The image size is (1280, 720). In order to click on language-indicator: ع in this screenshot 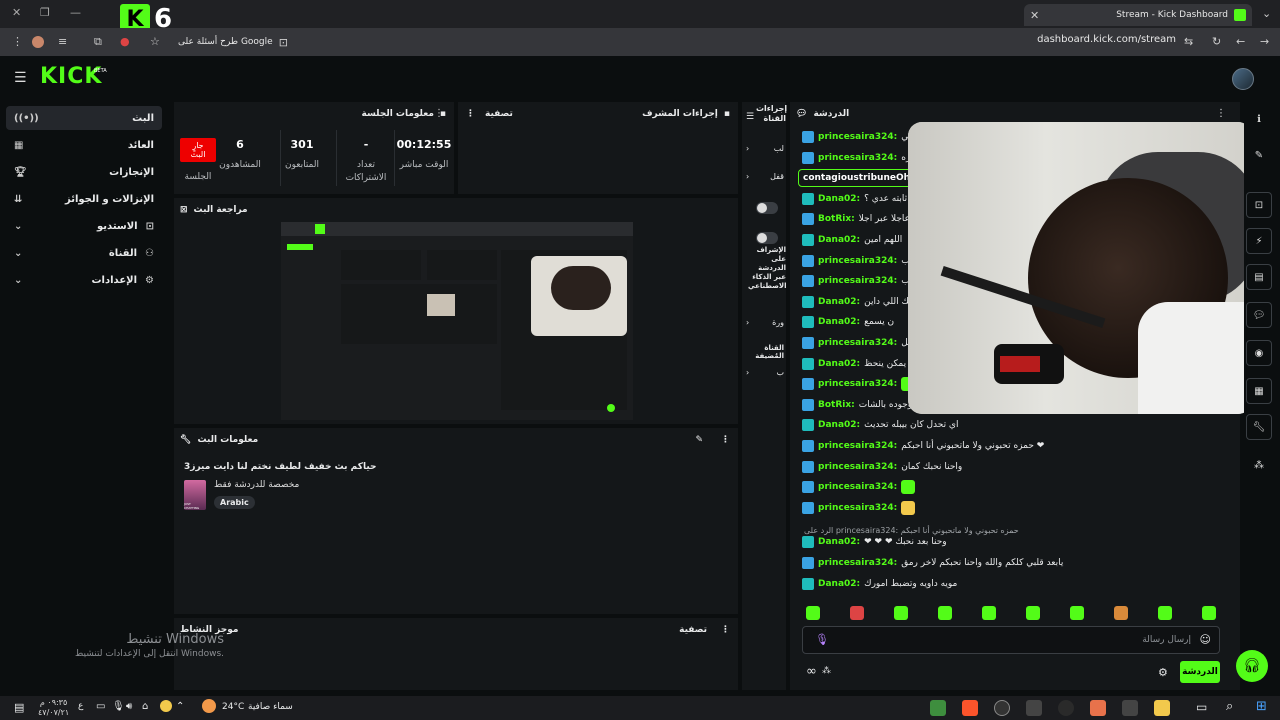, I will do `click(80, 706)`.